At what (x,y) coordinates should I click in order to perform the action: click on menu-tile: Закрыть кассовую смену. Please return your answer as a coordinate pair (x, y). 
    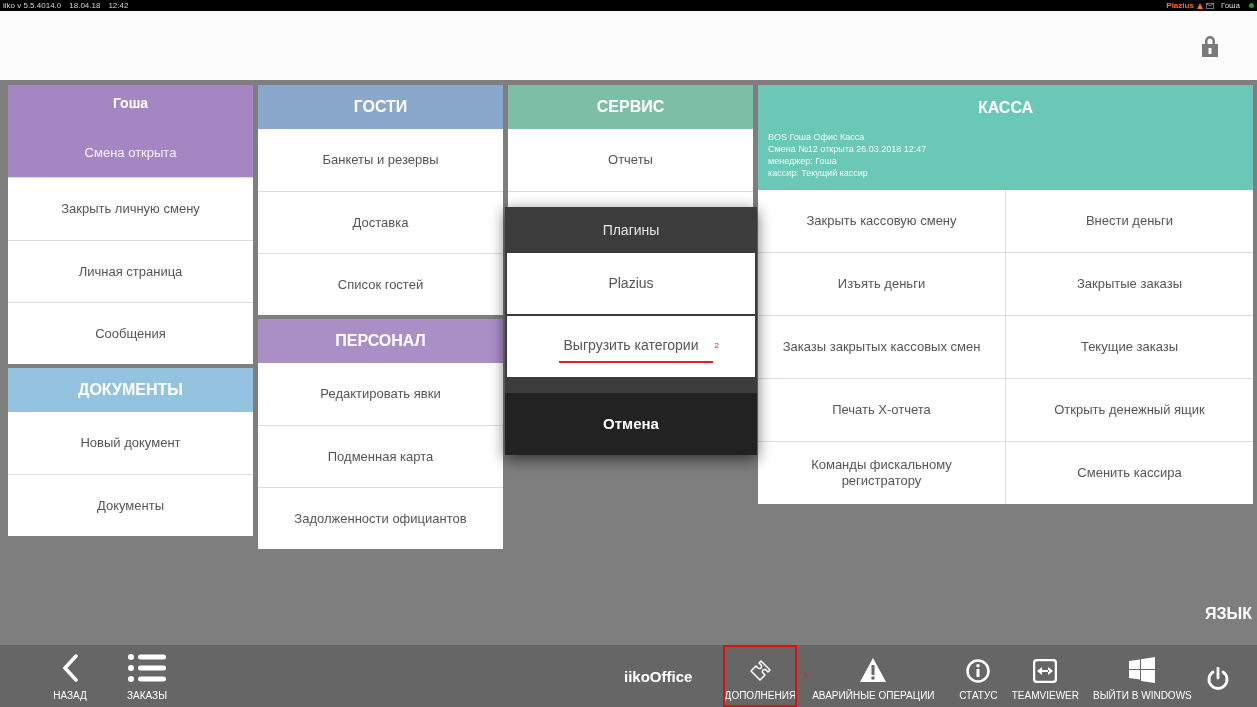
    Looking at the image, I should click on (881, 221).